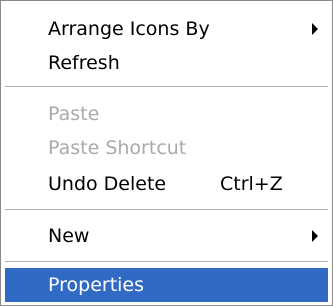 Image resolution: width=333 pixels, height=306 pixels. Describe the element at coordinates (107, 184) in the screenshot. I see `menu-item-label: Undo Delete` at that location.